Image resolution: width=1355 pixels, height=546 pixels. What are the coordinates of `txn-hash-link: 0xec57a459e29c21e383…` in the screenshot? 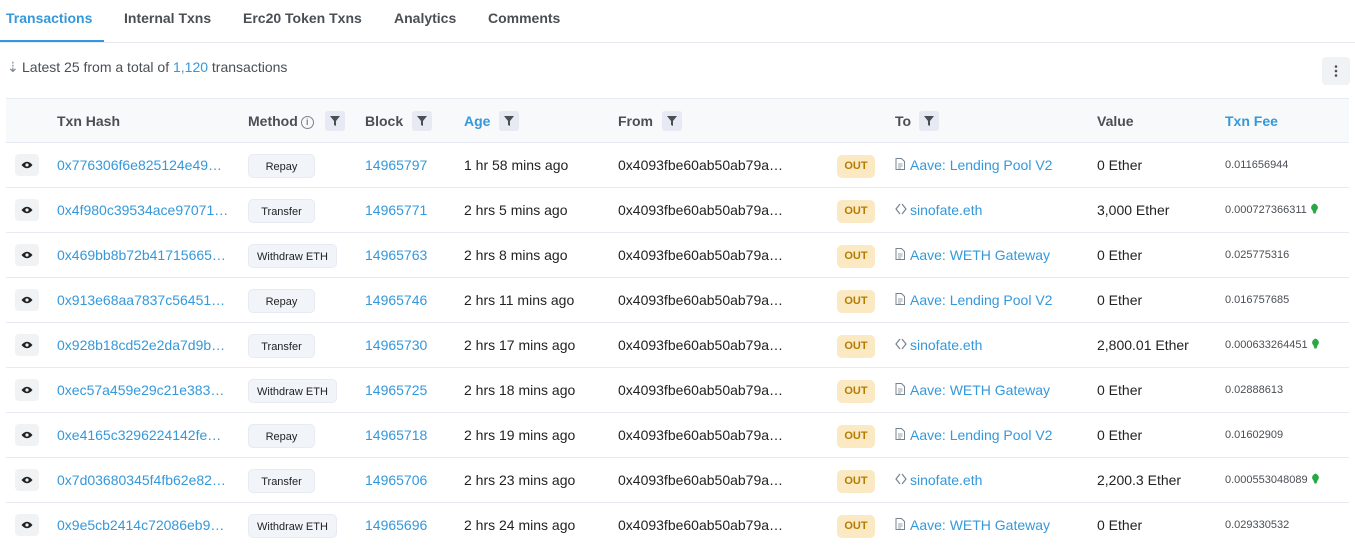 It's located at (144, 390).